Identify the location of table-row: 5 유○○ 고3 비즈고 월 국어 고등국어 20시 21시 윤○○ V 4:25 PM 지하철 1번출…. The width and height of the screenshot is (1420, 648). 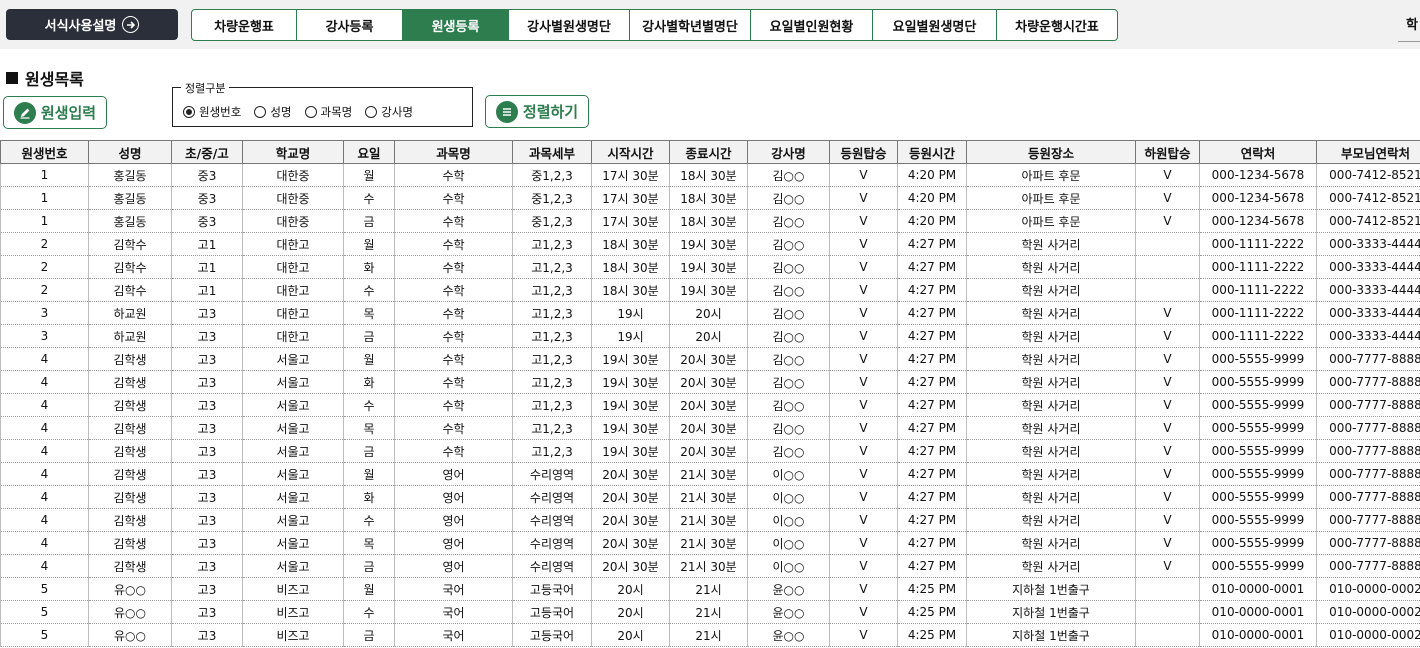
(710, 589).